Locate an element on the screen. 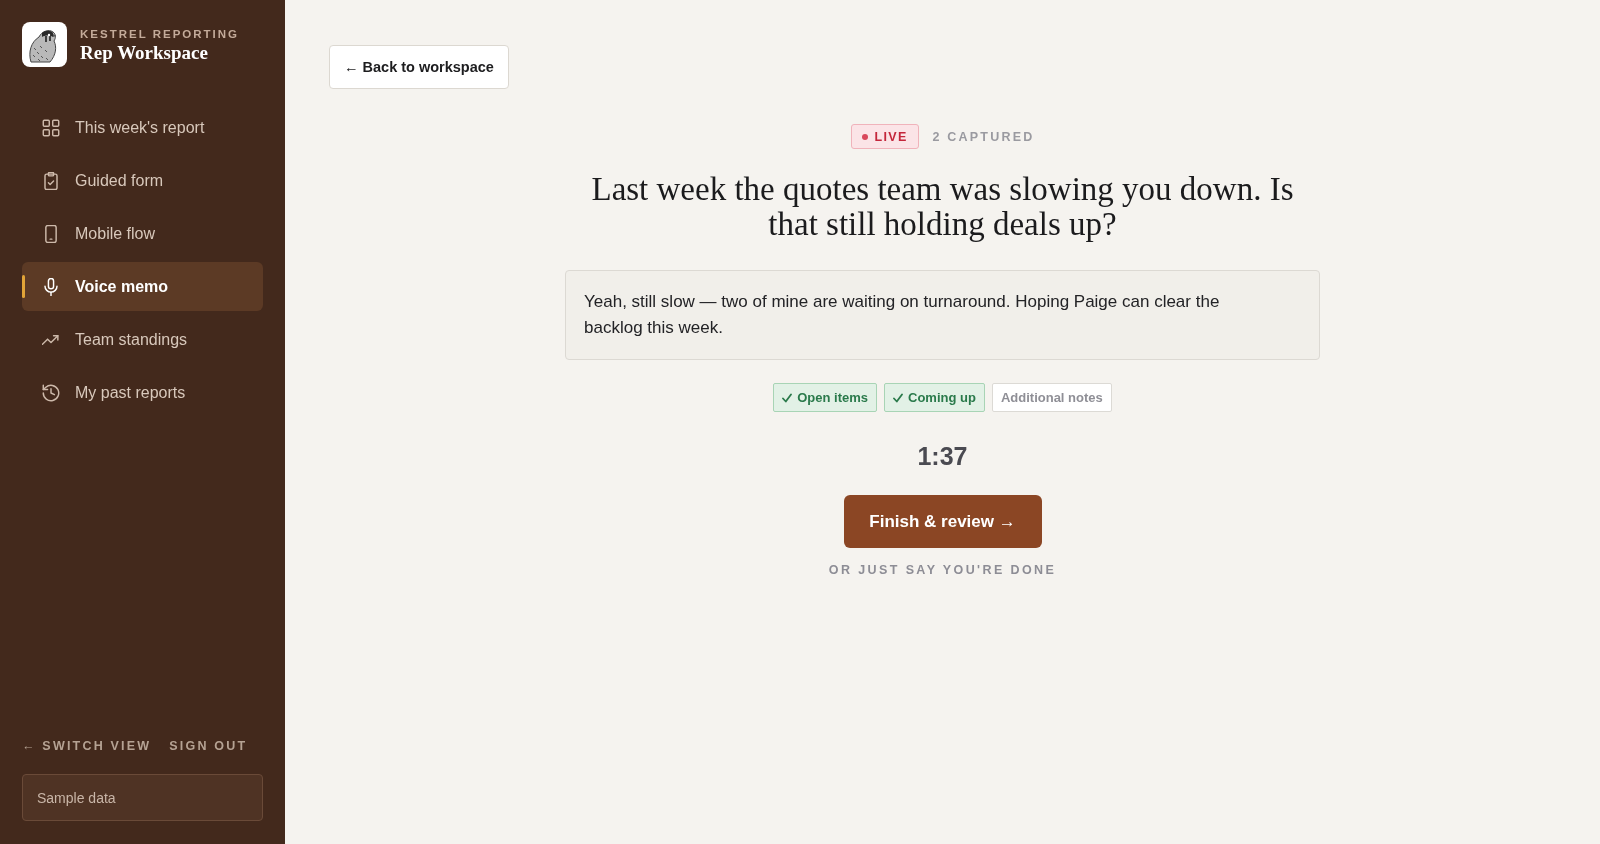 Image resolution: width=1600 pixels, height=844 pixels. recording-timer: 1:37 is located at coordinates (942, 456).